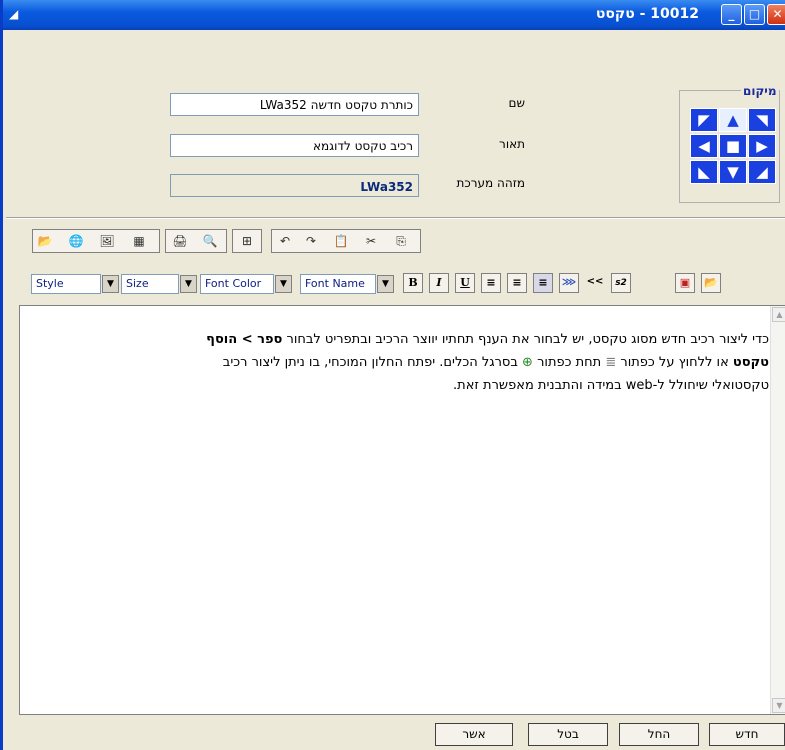 The width and height of the screenshot is (785, 750). I want to click on toolbar-group-edit: ↶ ↷ 📋 ✂ ⎘, so click(346, 241).